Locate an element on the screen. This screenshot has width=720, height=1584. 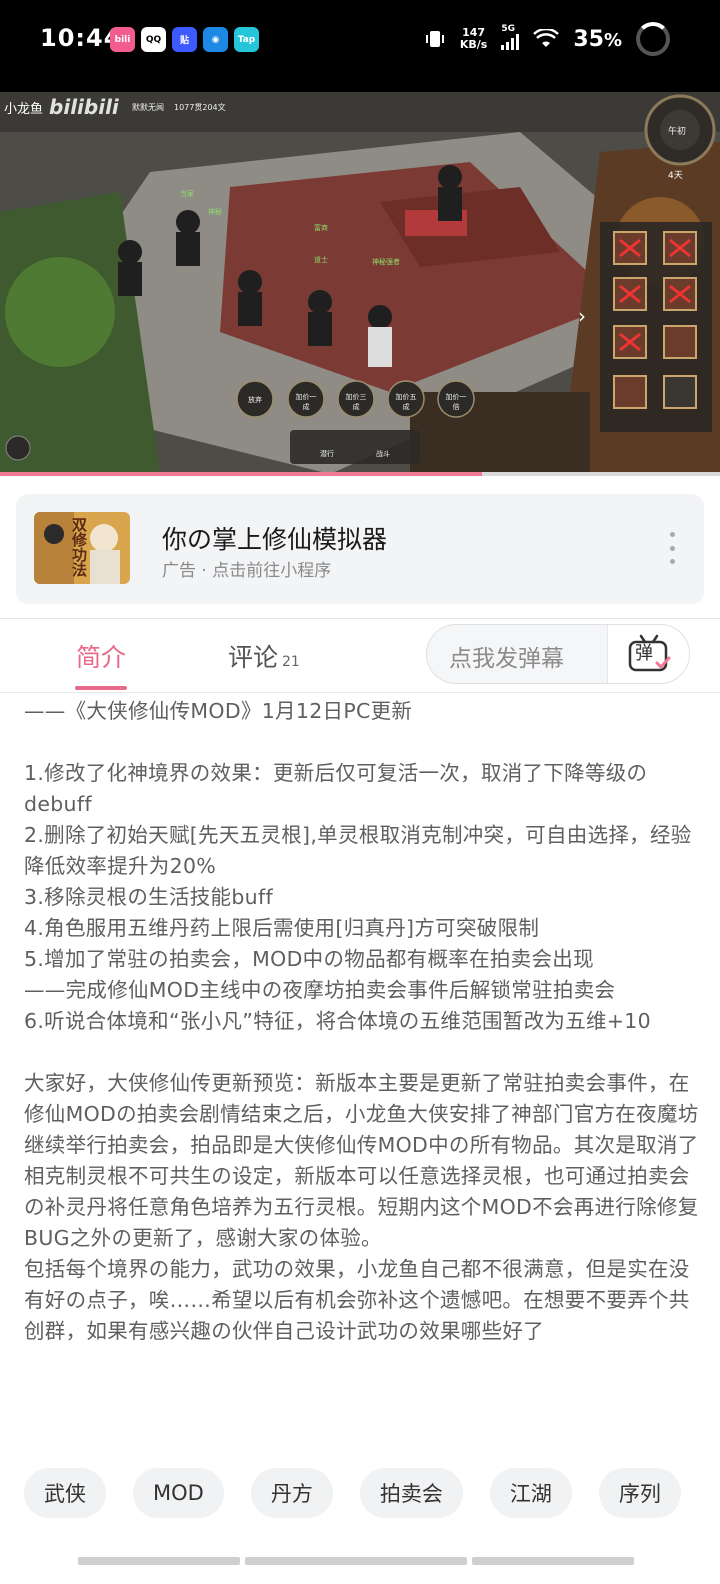
video-progress-bar is located at coordinates (360, 474).